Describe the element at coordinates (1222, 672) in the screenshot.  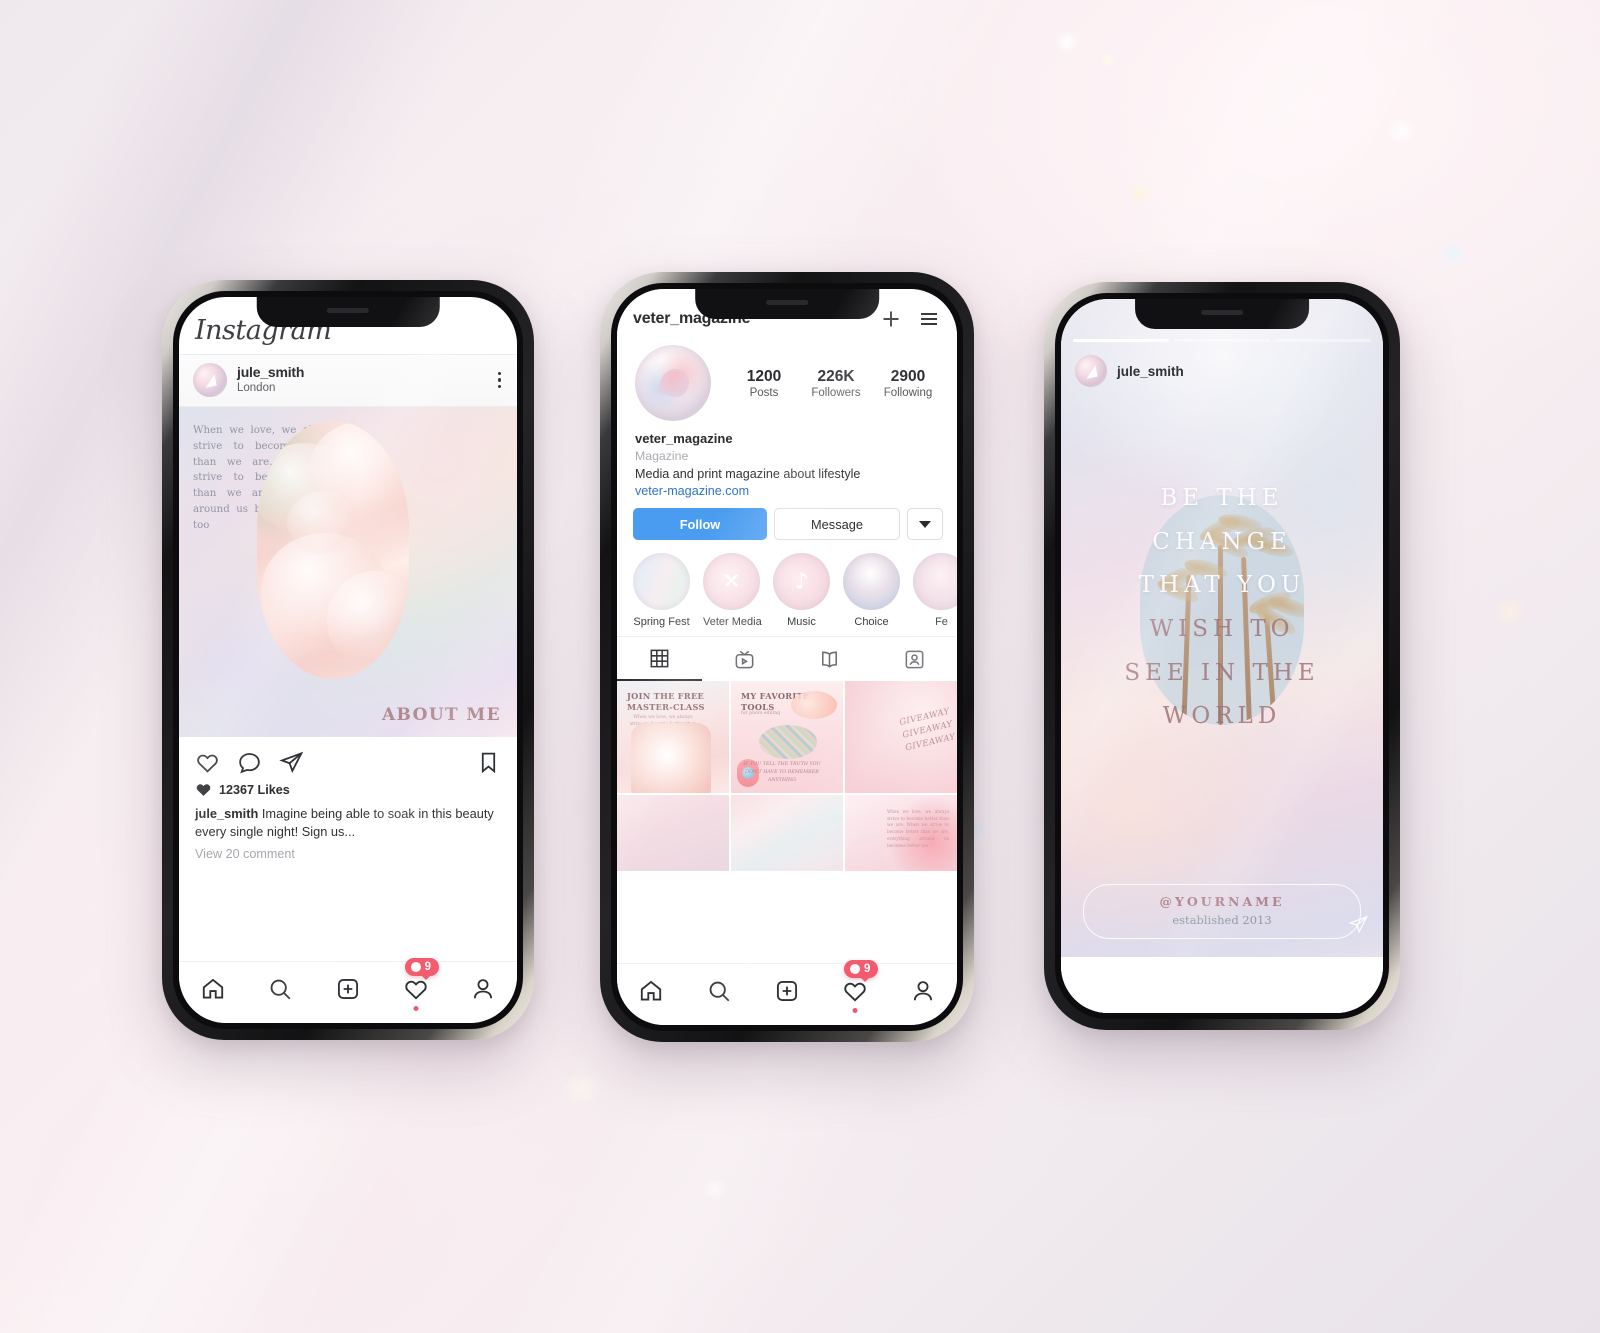
I see `story-quote-line: SEE IN THE` at that location.